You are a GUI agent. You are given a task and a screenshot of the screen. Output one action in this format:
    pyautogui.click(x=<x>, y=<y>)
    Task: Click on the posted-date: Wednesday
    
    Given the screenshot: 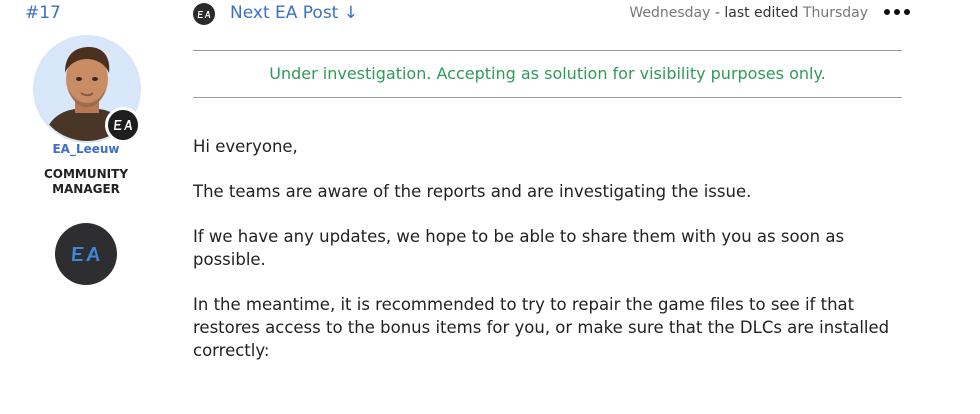 What is the action you would take?
    pyautogui.click(x=670, y=13)
    